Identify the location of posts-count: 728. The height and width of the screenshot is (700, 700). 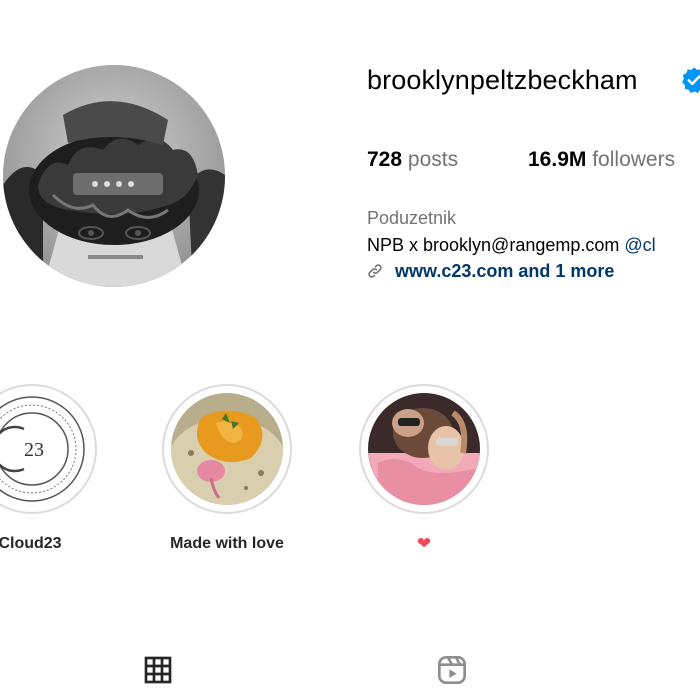
(385, 159).